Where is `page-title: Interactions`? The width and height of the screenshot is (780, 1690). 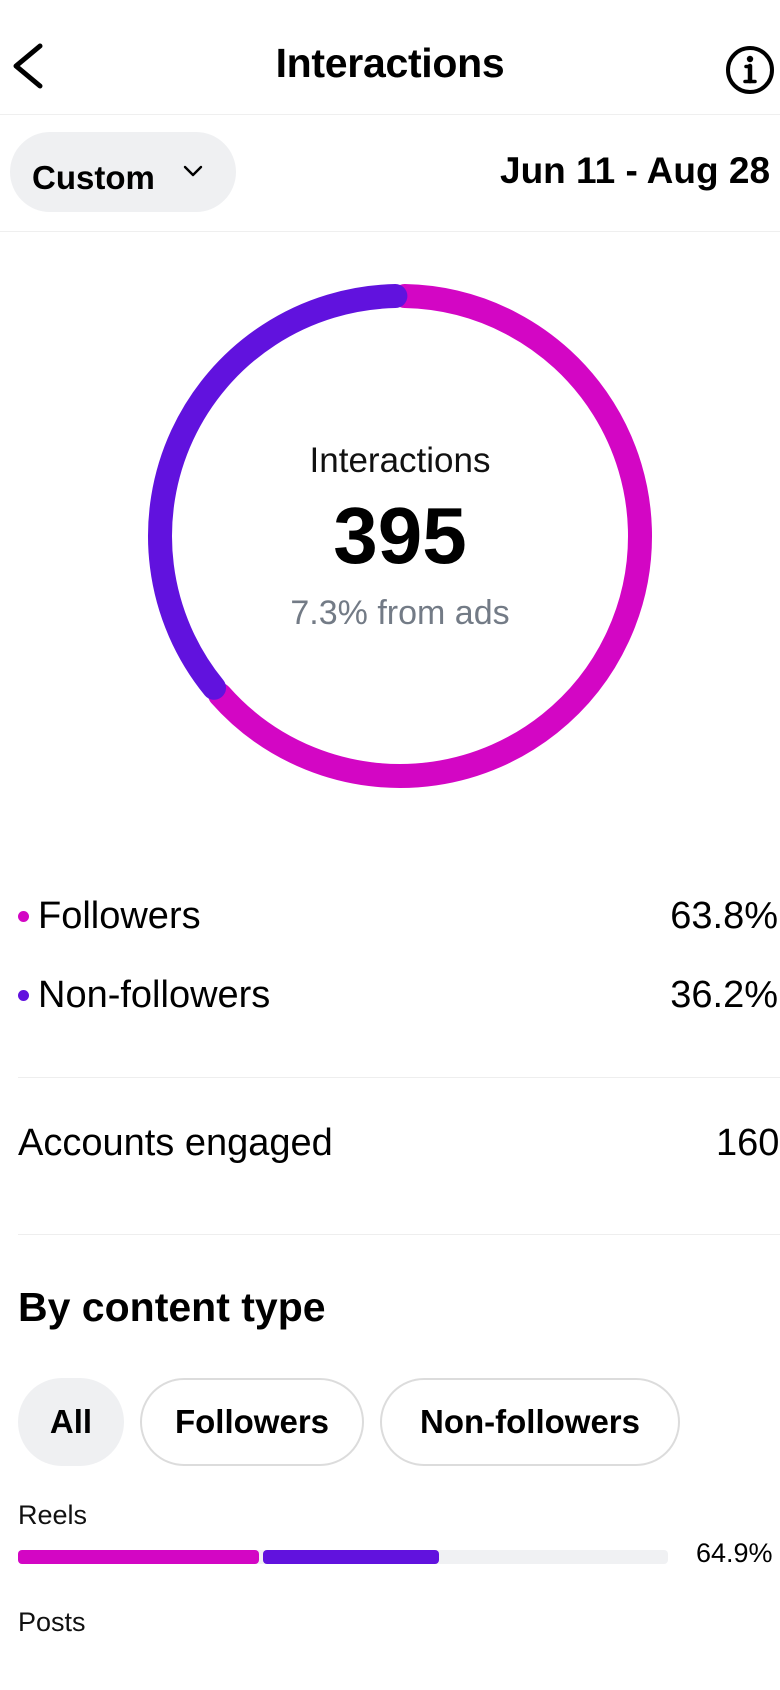
page-title: Interactions is located at coordinates (390, 63).